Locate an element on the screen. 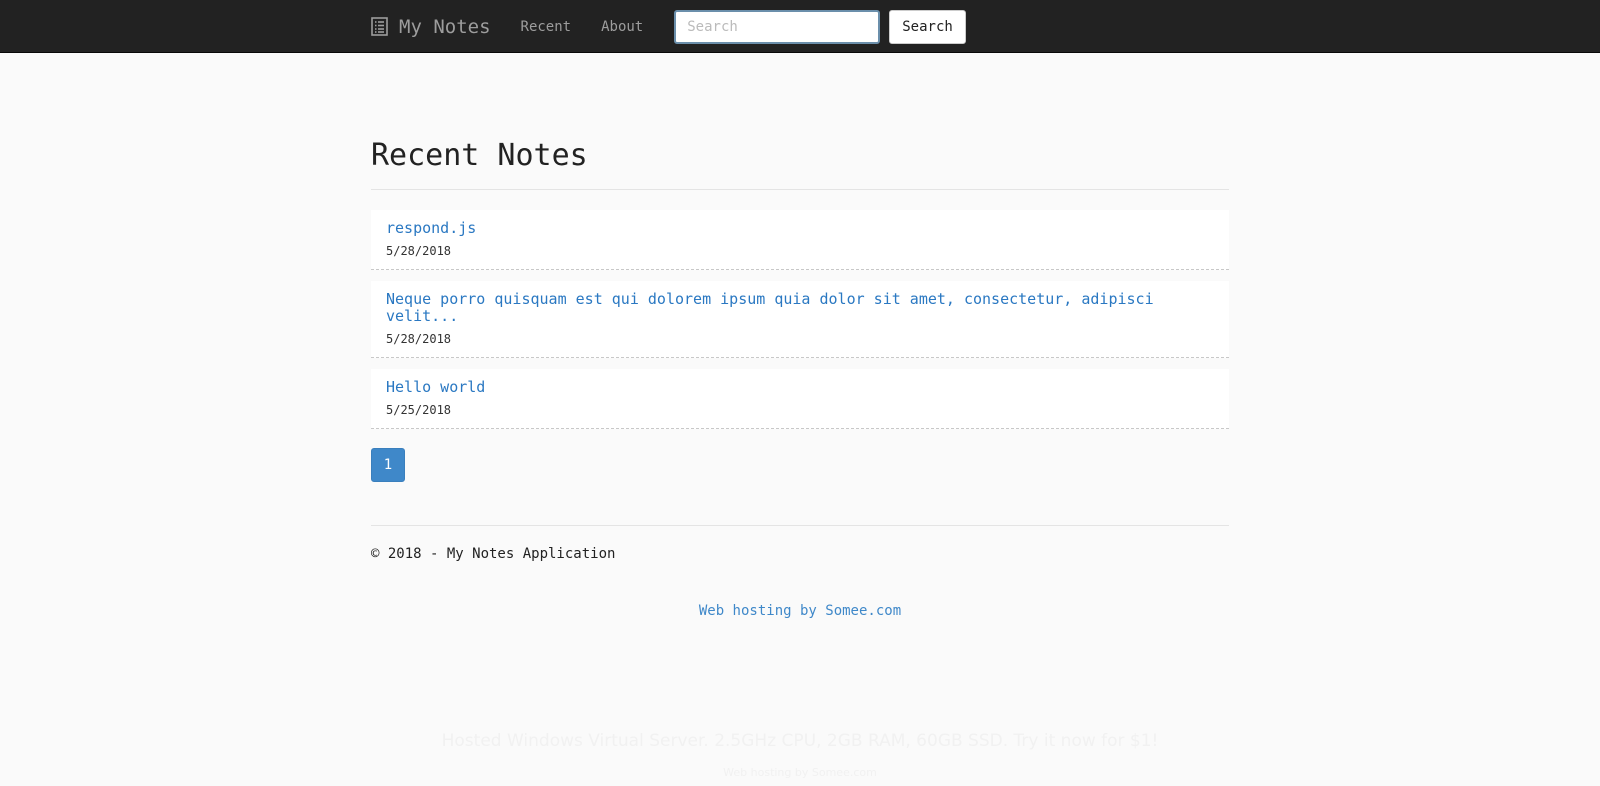  footer-divider is located at coordinates (800, 525).